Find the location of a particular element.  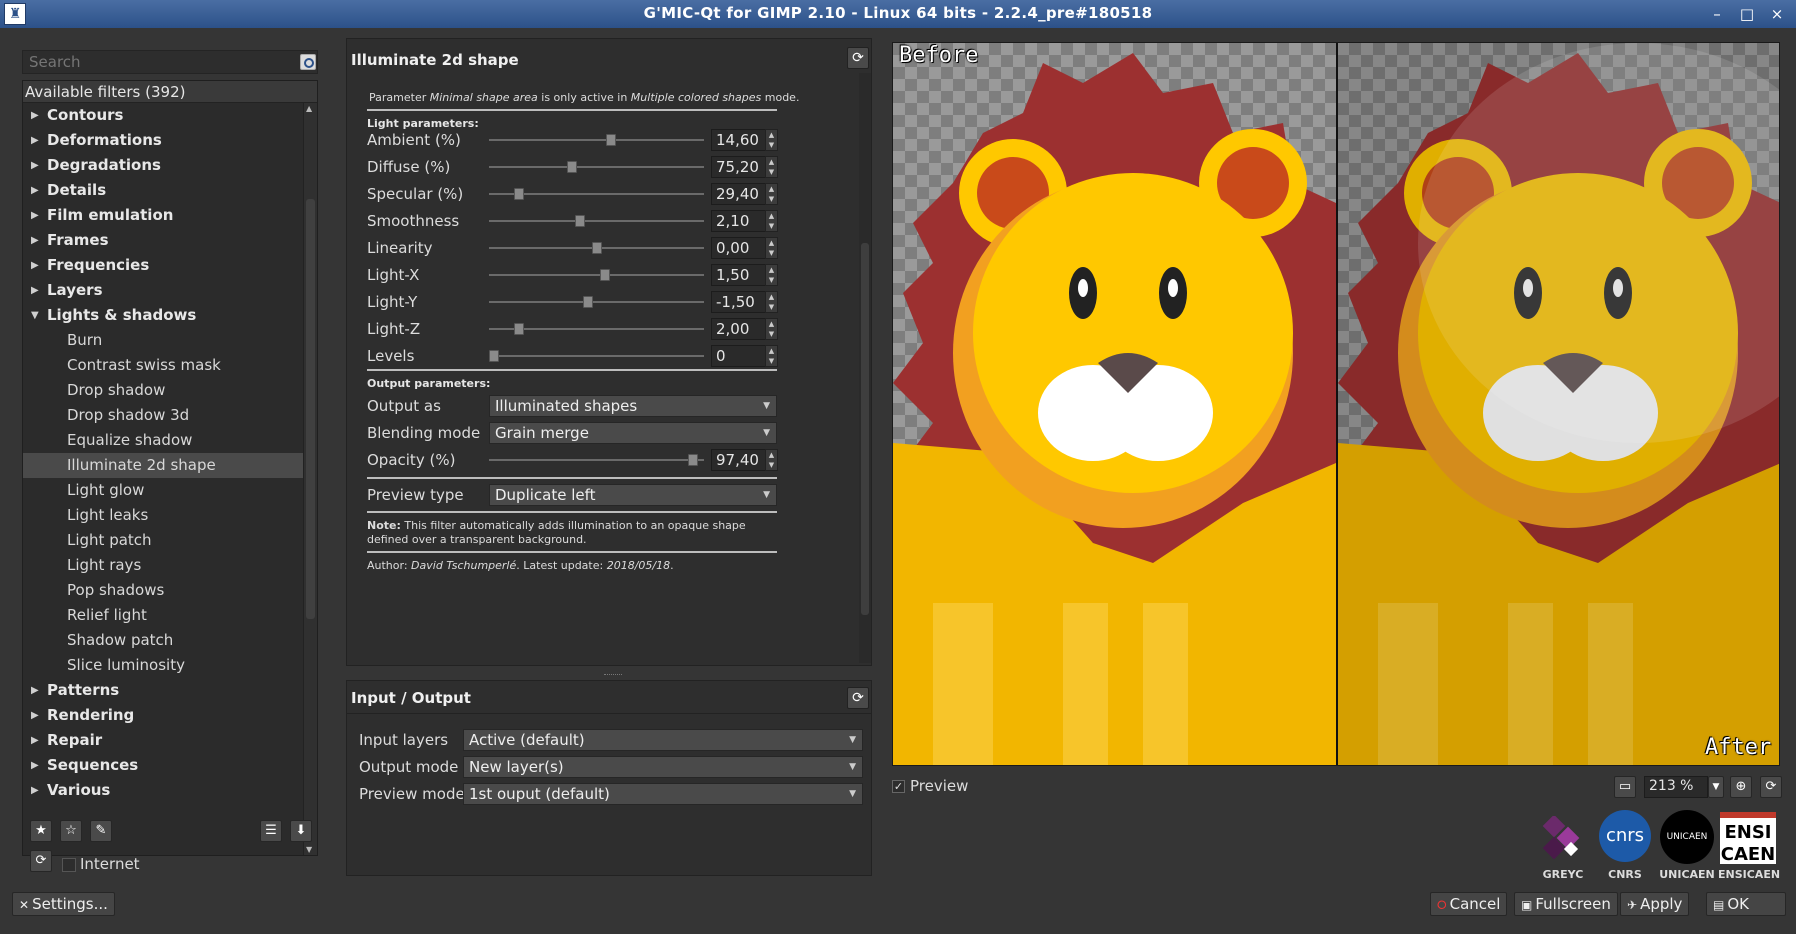

category-row: ▶ Frequencies is located at coordinates (170, 265).